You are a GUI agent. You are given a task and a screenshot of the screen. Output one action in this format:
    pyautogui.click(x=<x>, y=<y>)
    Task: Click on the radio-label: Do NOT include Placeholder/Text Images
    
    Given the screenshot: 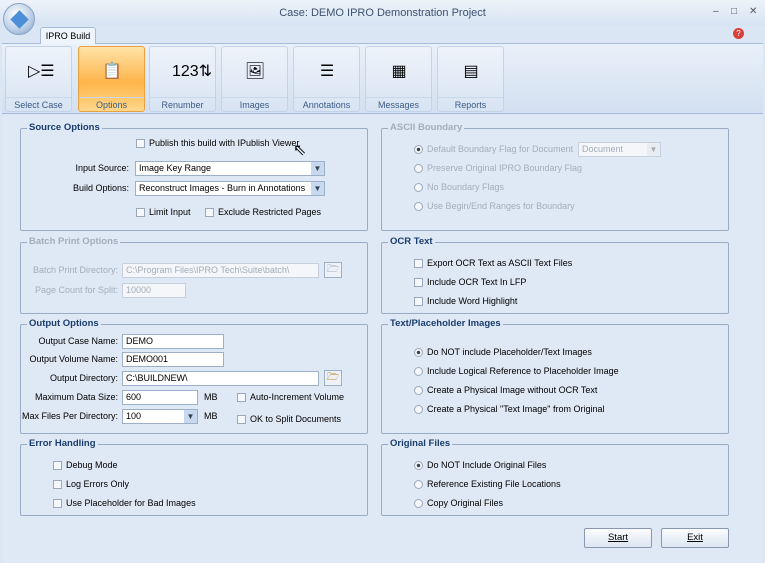 What is the action you would take?
    pyautogui.click(x=509, y=352)
    